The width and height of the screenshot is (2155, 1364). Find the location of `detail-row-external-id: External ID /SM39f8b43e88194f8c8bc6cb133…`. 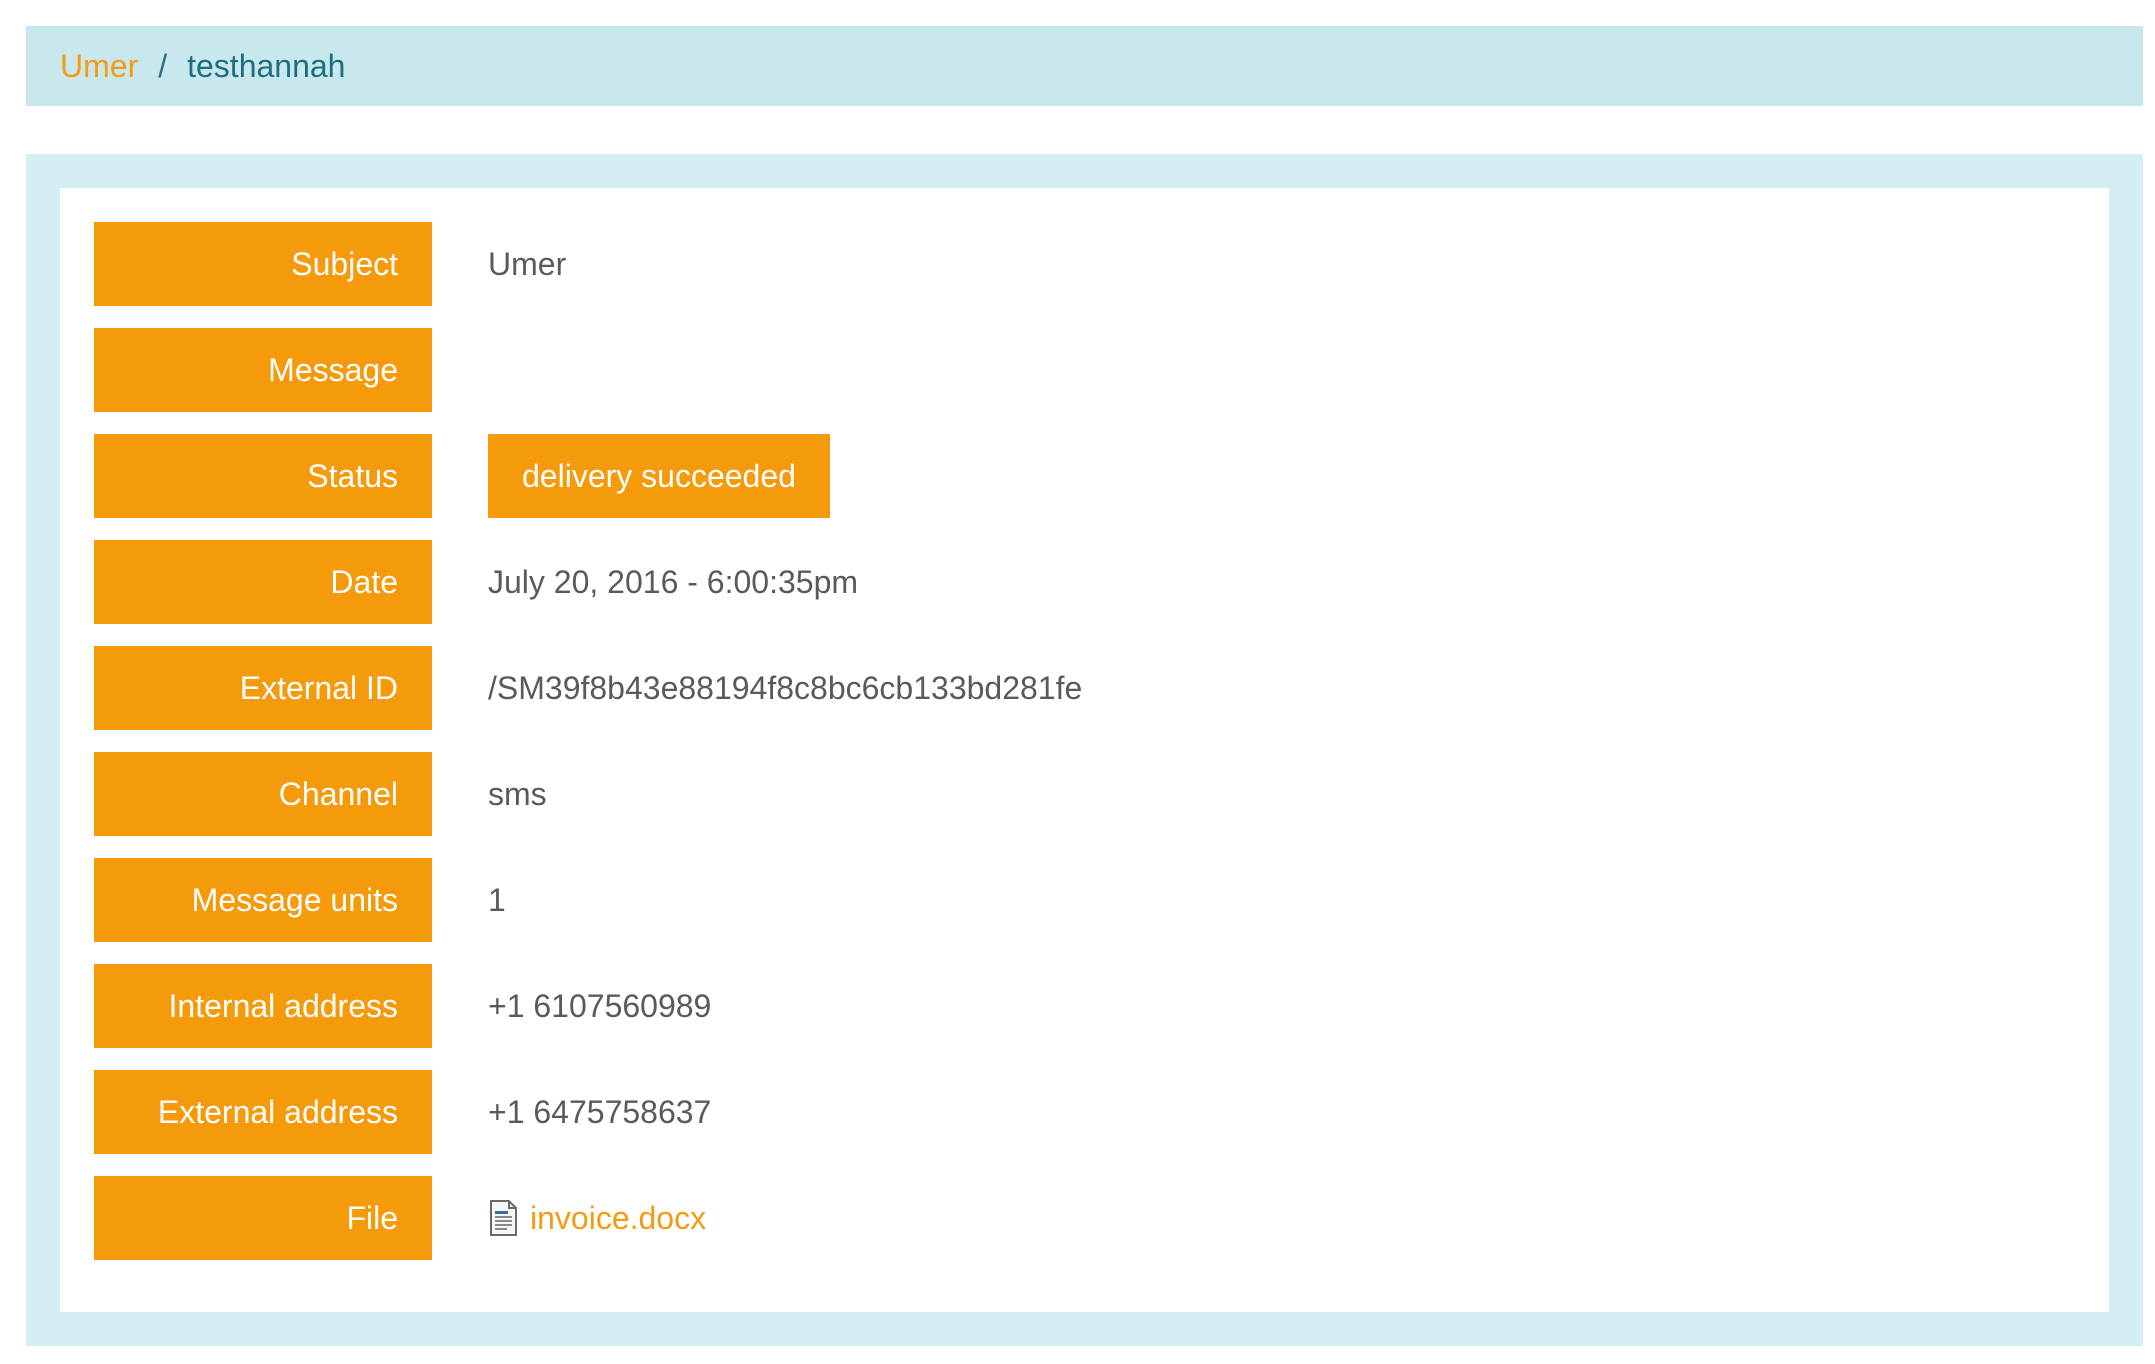

detail-row-external-id: External ID /SM39f8b43e88194f8c8bc6cb133… is located at coordinates (1084, 688).